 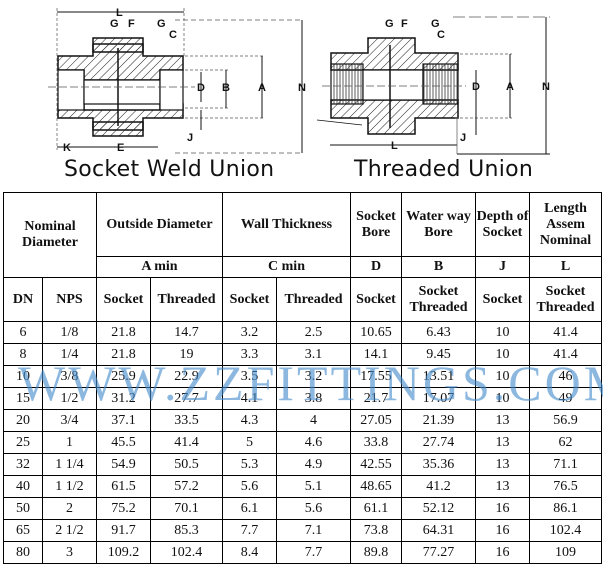 I want to click on table-cell: 3.8, so click(x=313, y=398).